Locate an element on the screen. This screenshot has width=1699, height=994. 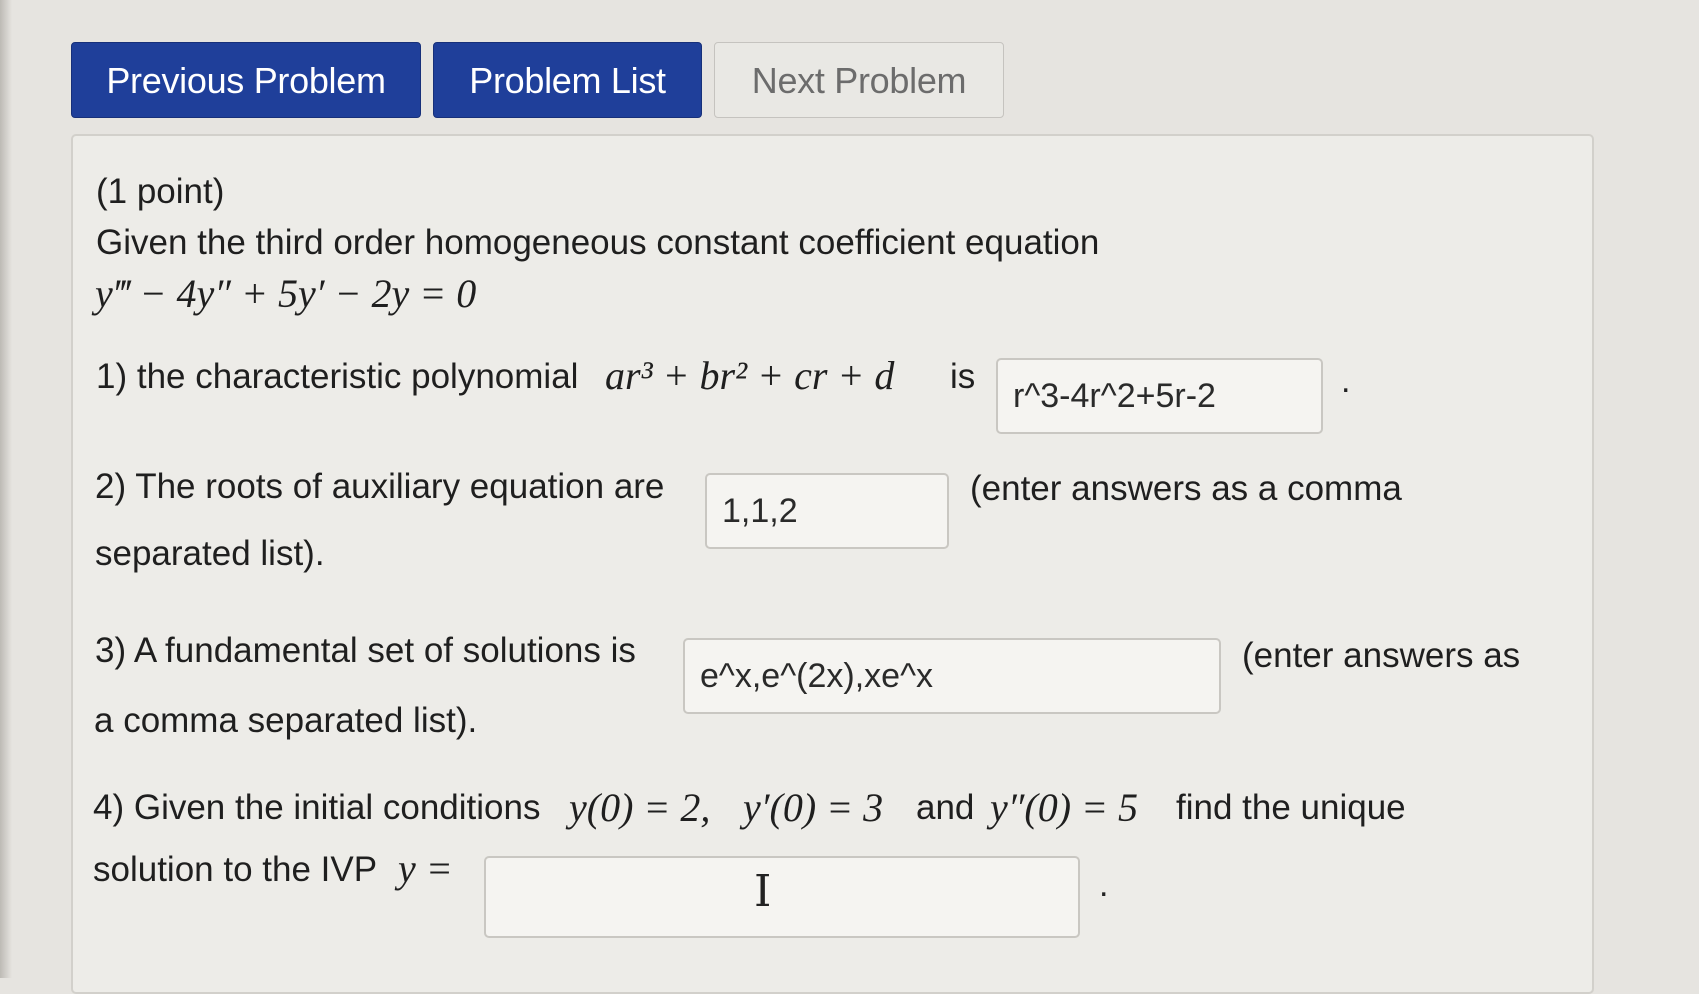
q4-text-line2: solution to the IVP is located at coordinates (235, 869).